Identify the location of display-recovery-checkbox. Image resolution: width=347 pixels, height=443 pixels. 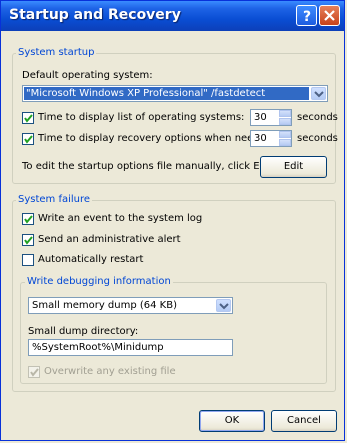
(28, 139).